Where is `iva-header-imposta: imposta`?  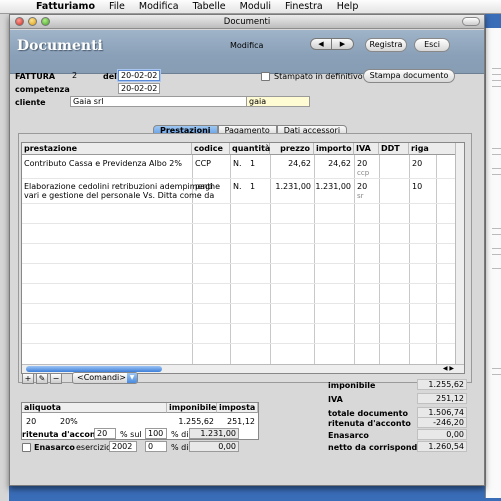
iva-header-imposta: imposta is located at coordinates (237, 408).